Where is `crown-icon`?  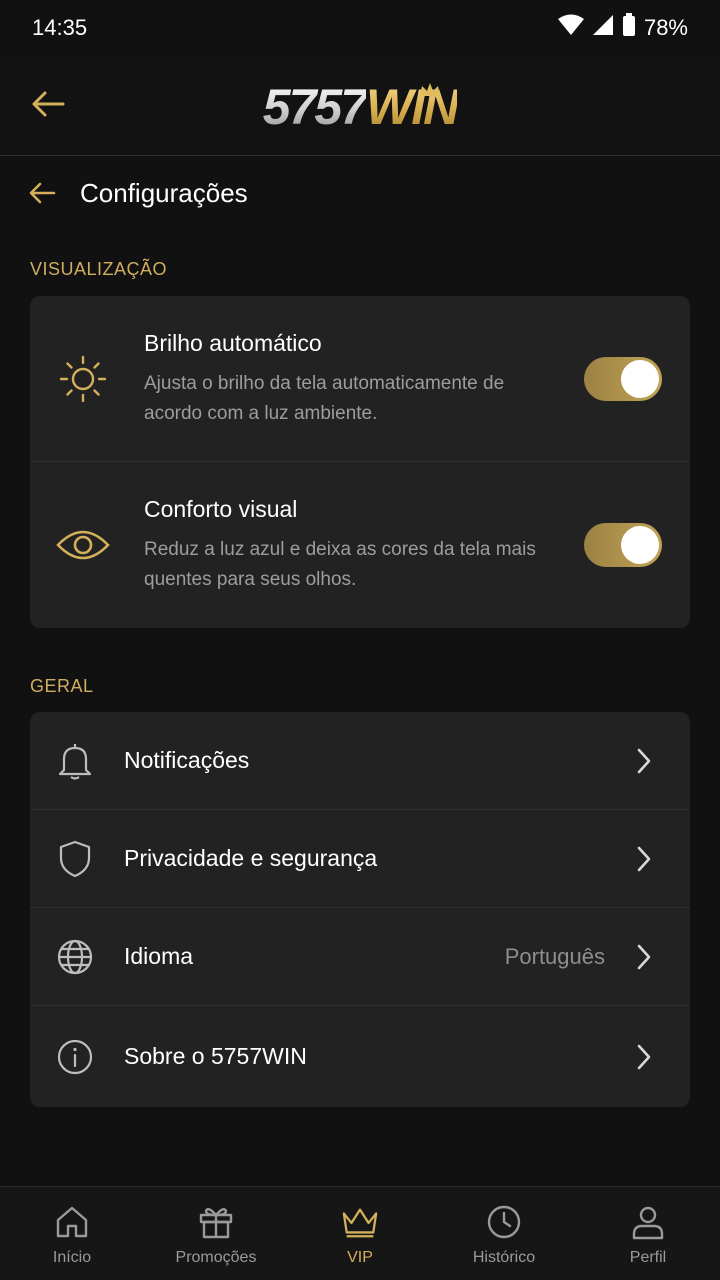 crown-icon is located at coordinates (360, 1222).